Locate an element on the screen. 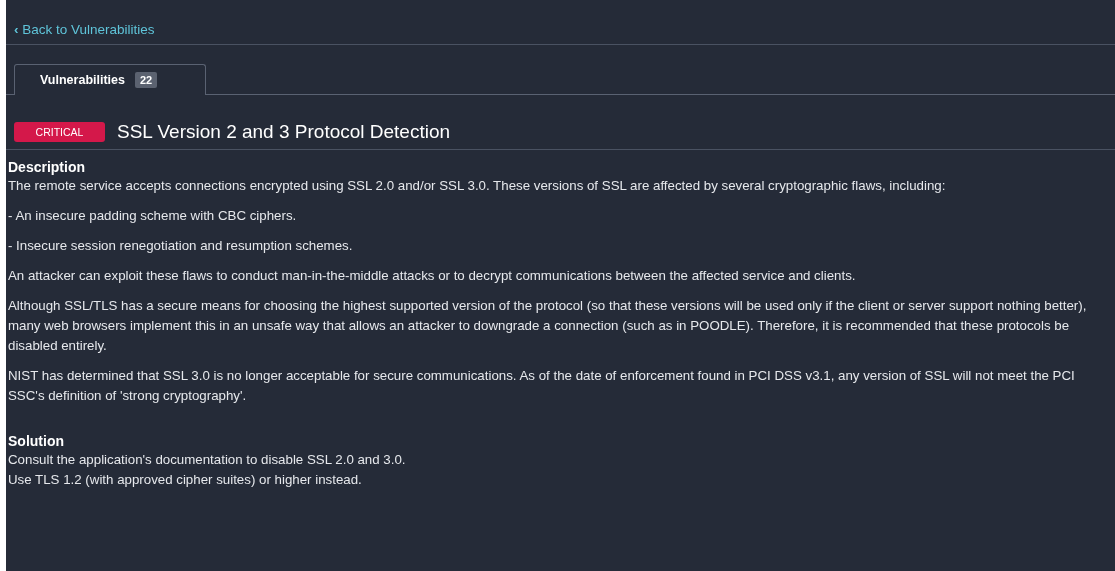  paragraph: NIST has determined that SSL 3.0 is no longer acceptable for secure communications. As of the date of enforcement found in PCI DSS v3.1, any version of SSL will not meet the PCI SSC's definition of 'strong cryptography'. is located at coordinates (542, 386).